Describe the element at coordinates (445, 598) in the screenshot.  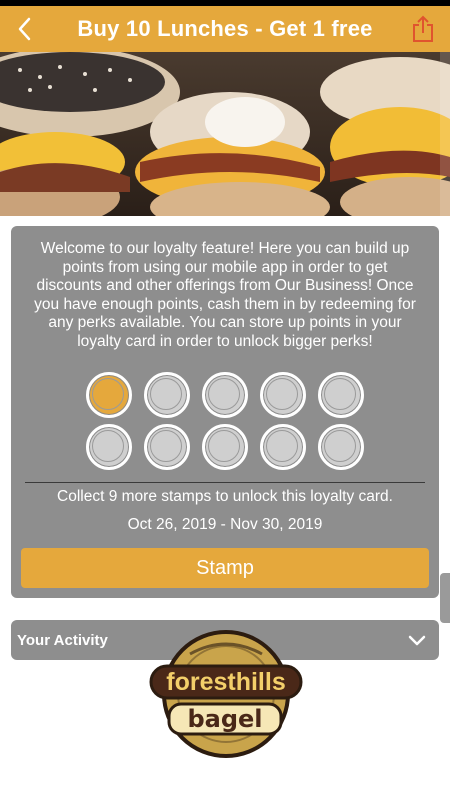
I see `scrollbar-thumb` at that location.